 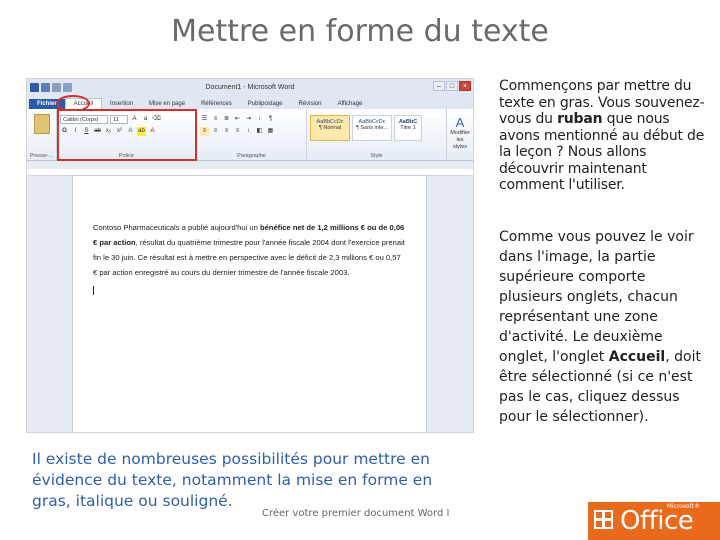 I want to click on shading-icon: ◧, so click(x=259, y=131).